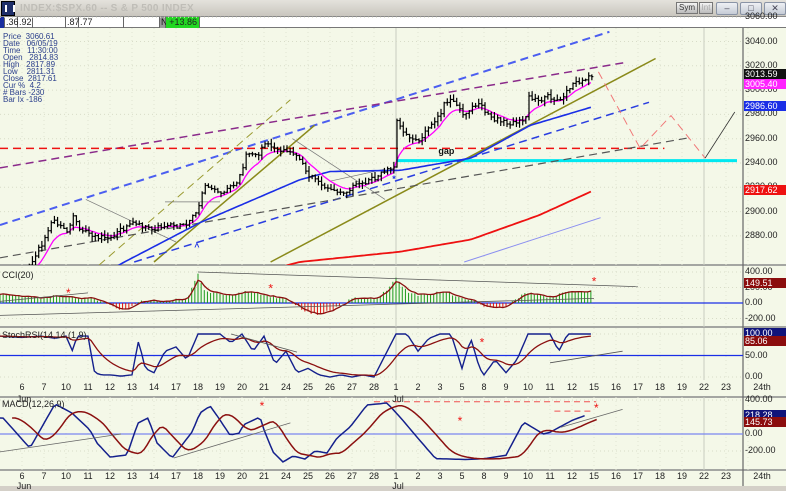 The height and width of the screenshot is (491, 786). I want to click on slow-ma-flag: 2917.62, so click(765, 190).